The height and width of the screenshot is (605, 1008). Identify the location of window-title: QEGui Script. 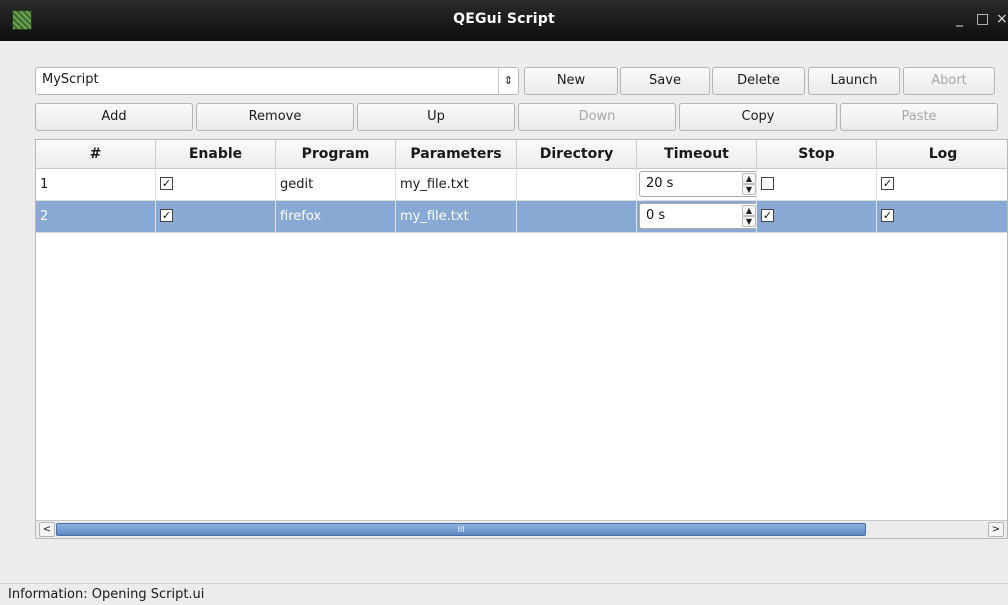
(504, 19).